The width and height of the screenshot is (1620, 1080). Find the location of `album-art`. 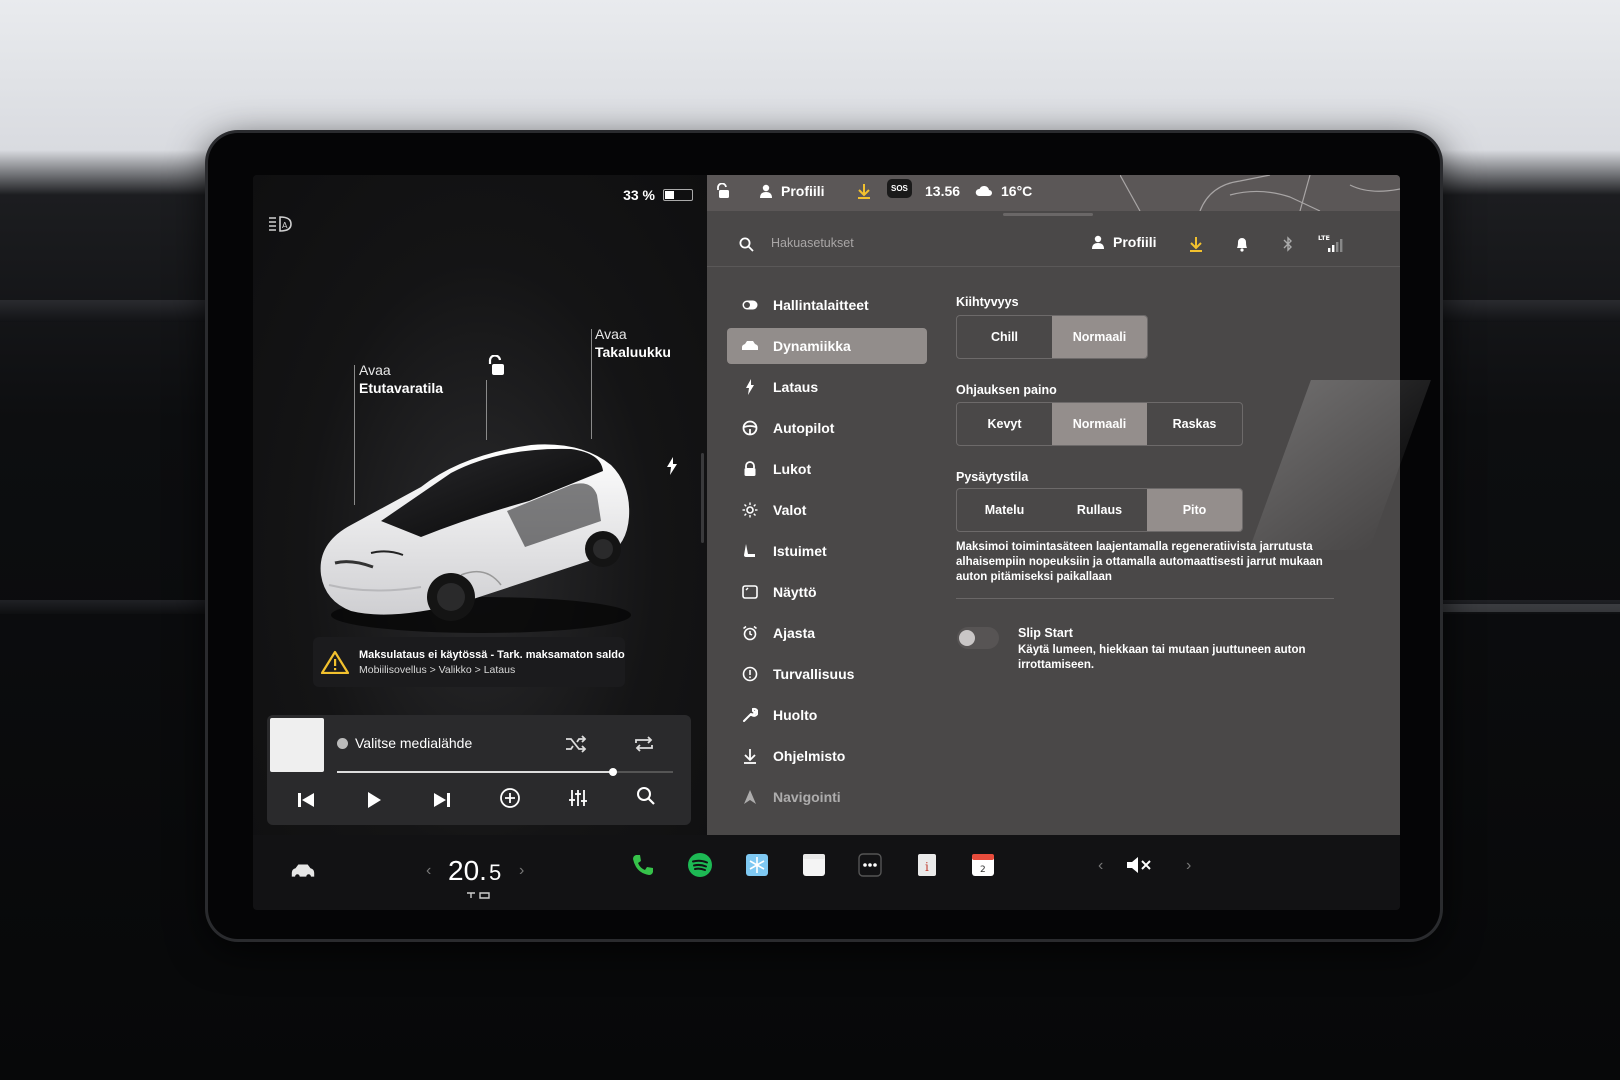

album-art is located at coordinates (297, 745).